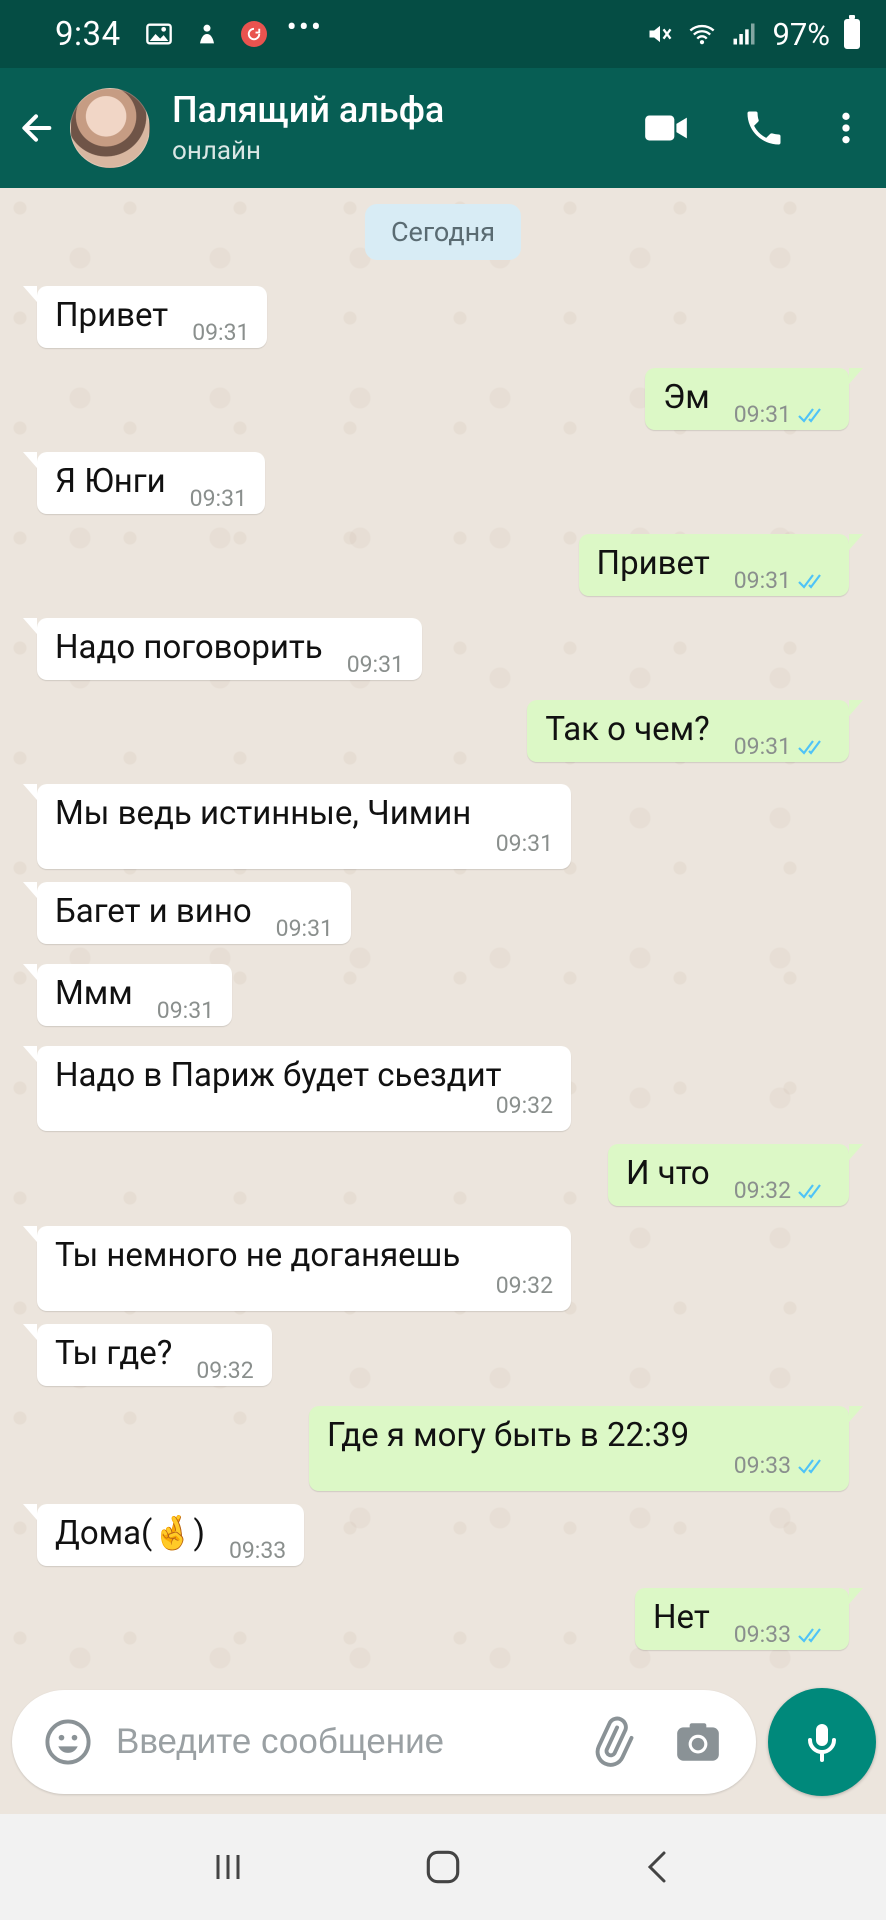 Image resolution: width=886 pixels, height=1920 pixels. What do you see at coordinates (686, 397) in the screenshot?
I see `message-text: Эм` at bounding box center [686, 397].